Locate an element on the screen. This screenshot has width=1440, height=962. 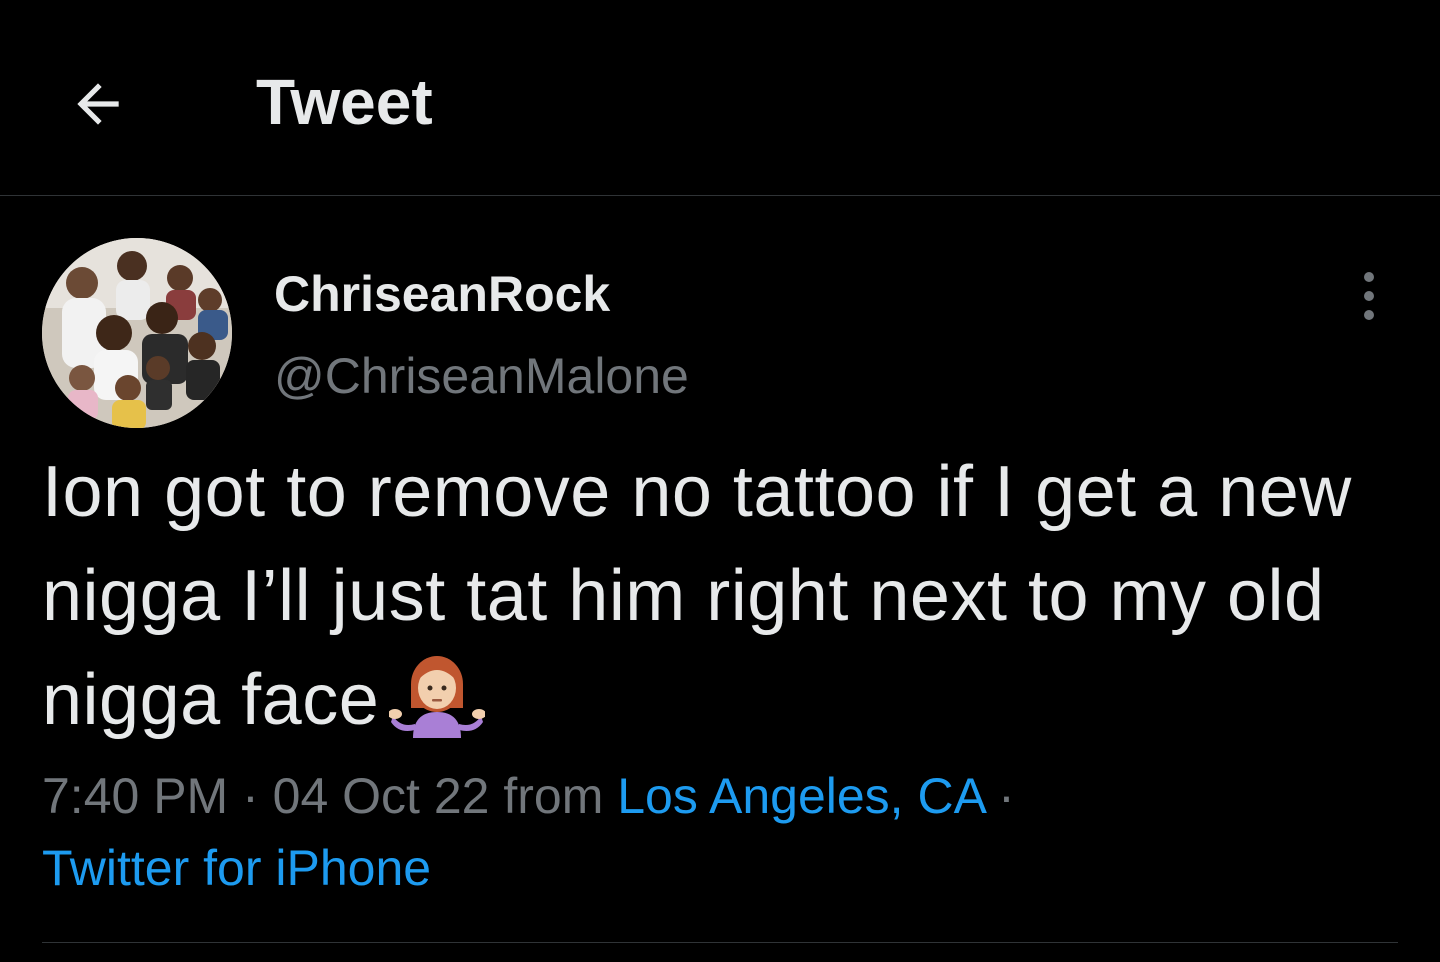
family-photo-avatar is located at coordinates (137, 333).